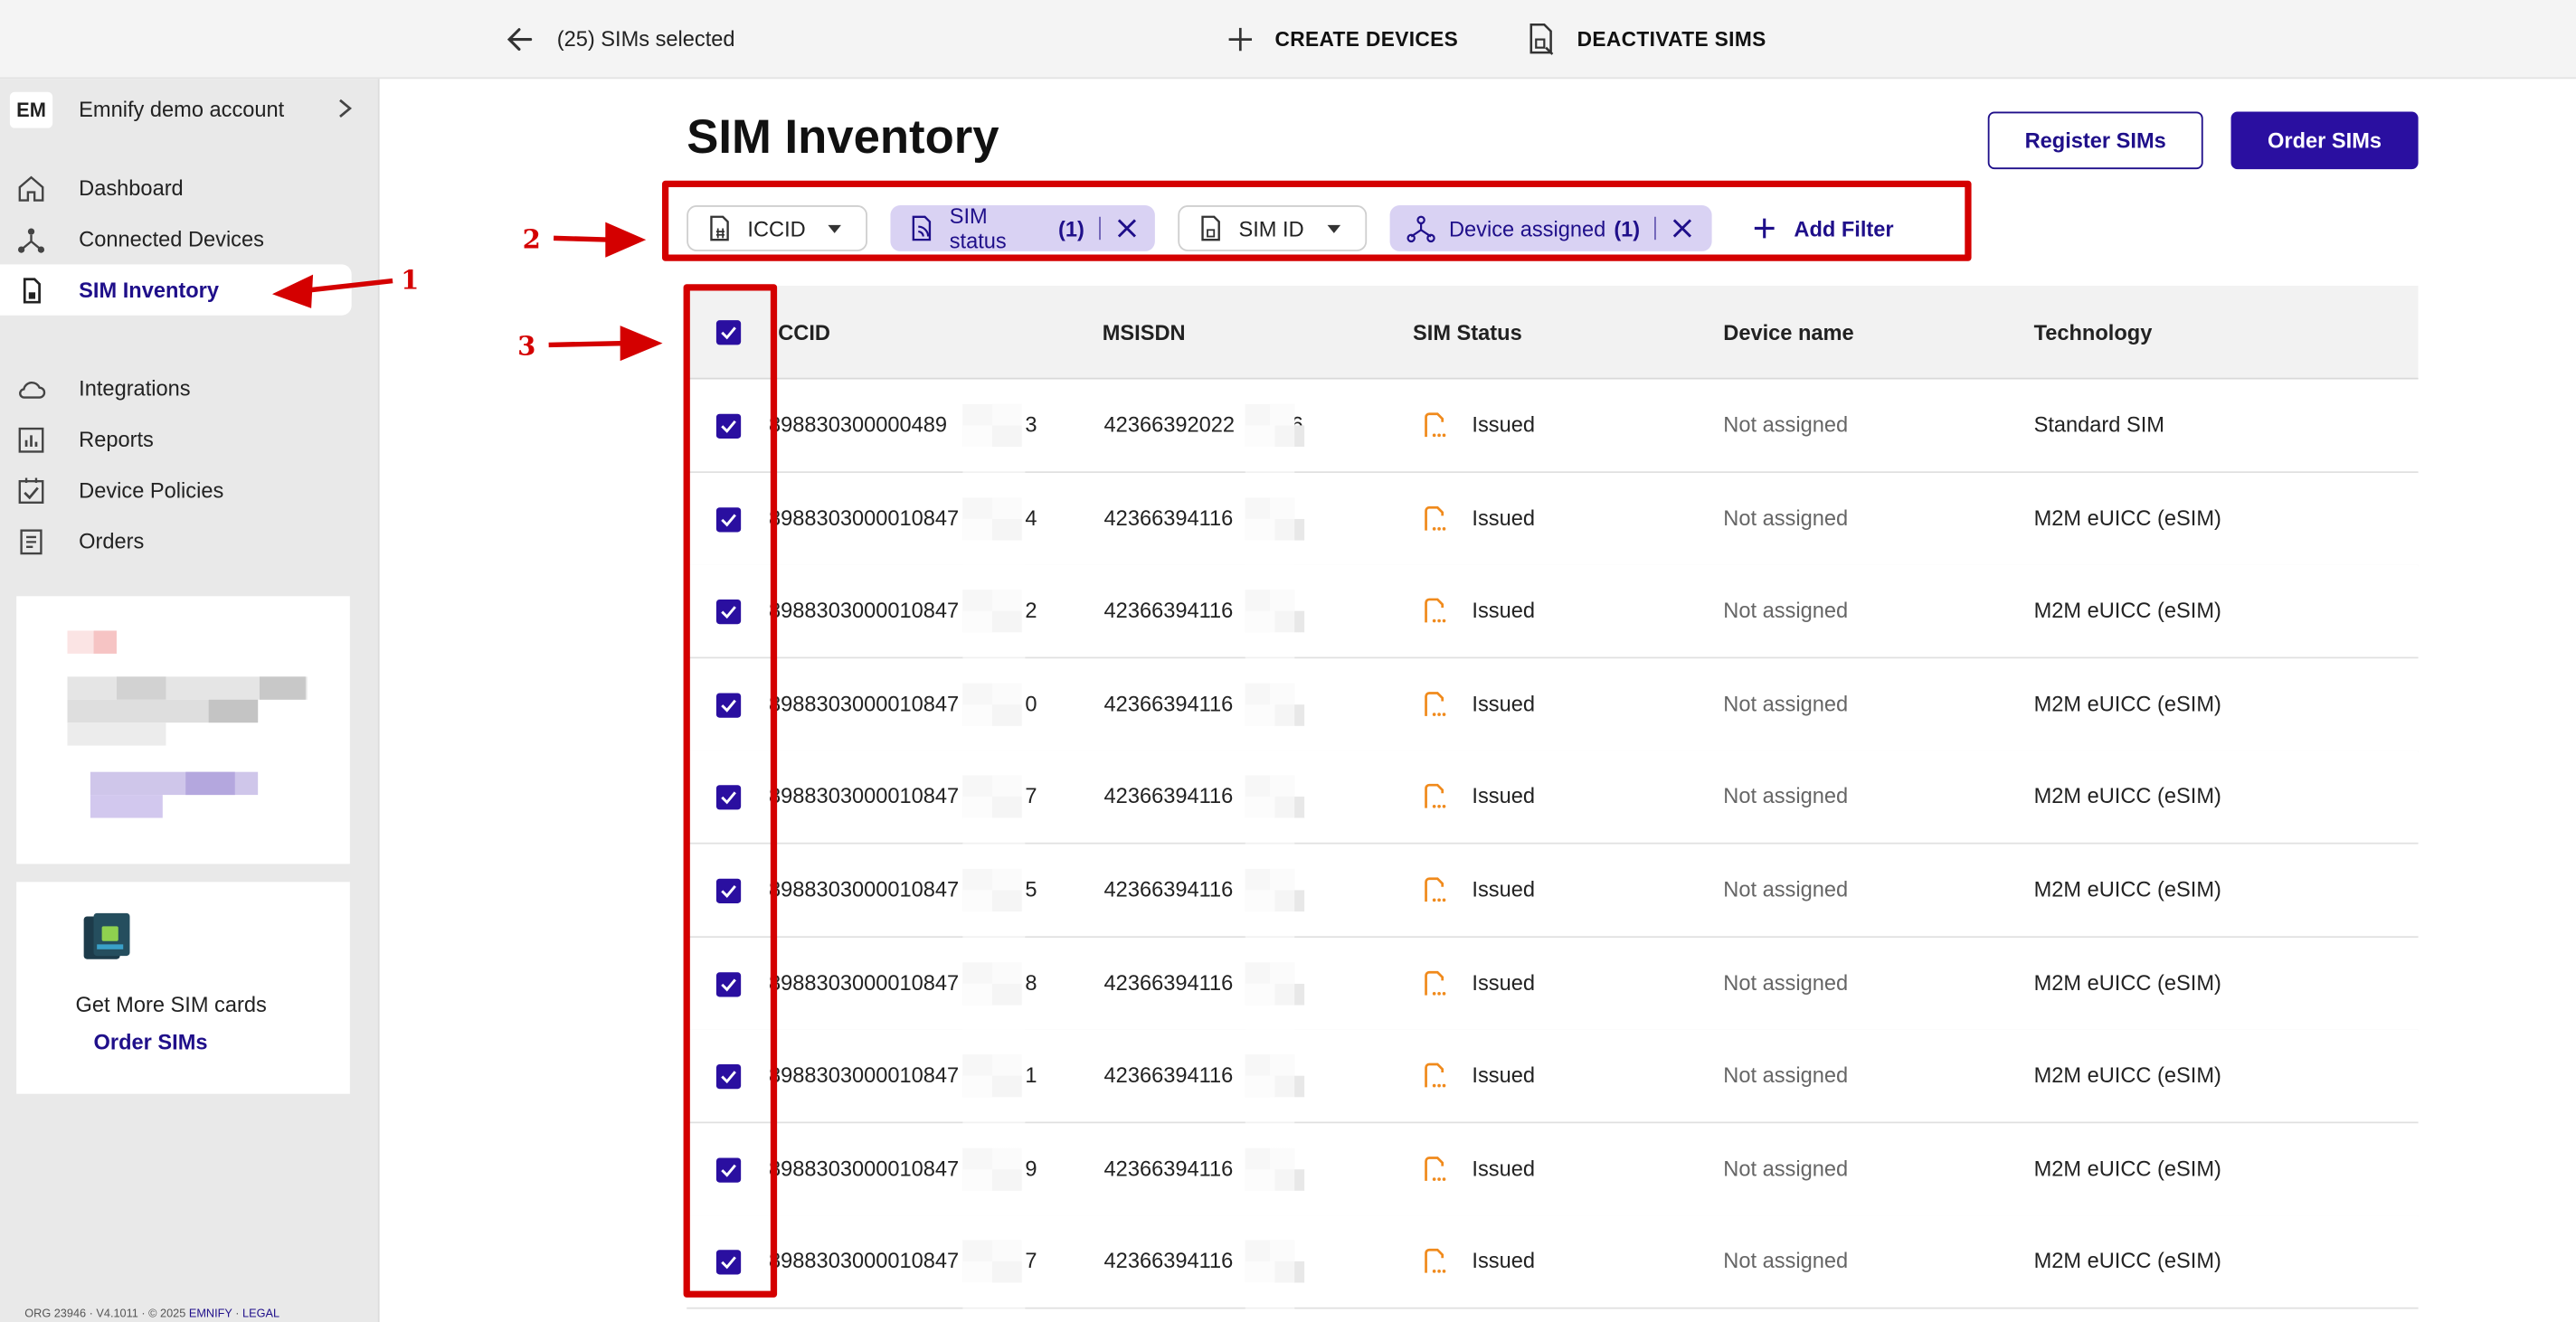 This screenshot has height=1322, width=2576. Describe the element at coordinates (521, 40) in the screenshot. I see `back-arrow-icon` at that location.